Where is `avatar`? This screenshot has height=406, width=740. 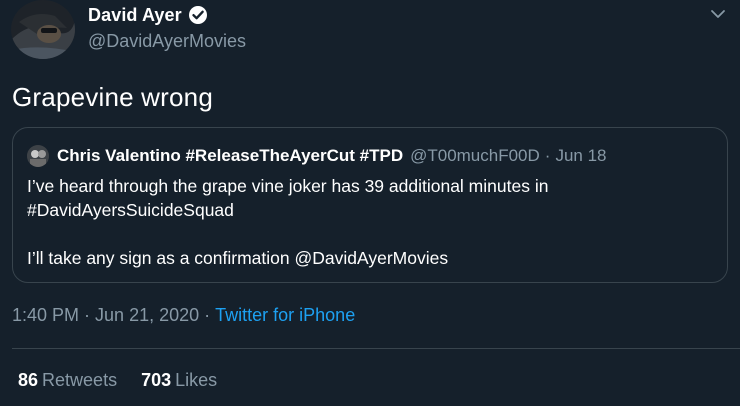
avatar is located at coordinates (43, 29).